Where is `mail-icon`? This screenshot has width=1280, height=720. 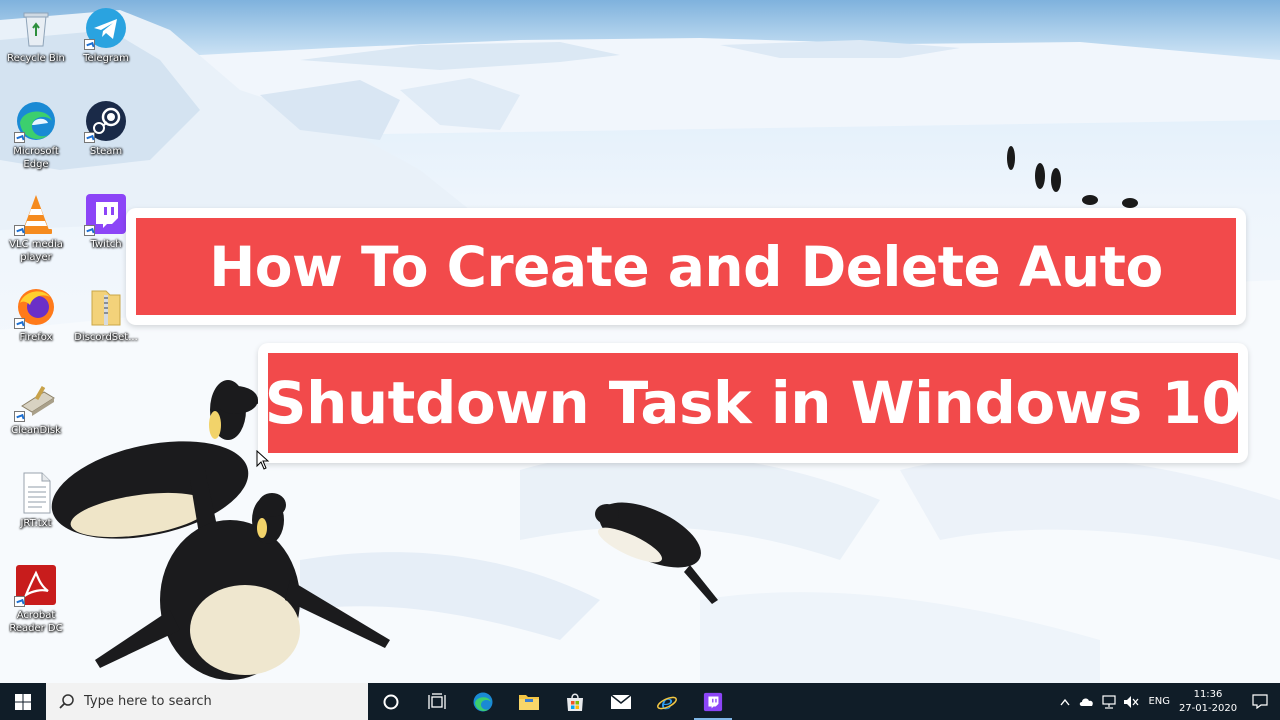
mail-icon is located at coordinates (621, 701).